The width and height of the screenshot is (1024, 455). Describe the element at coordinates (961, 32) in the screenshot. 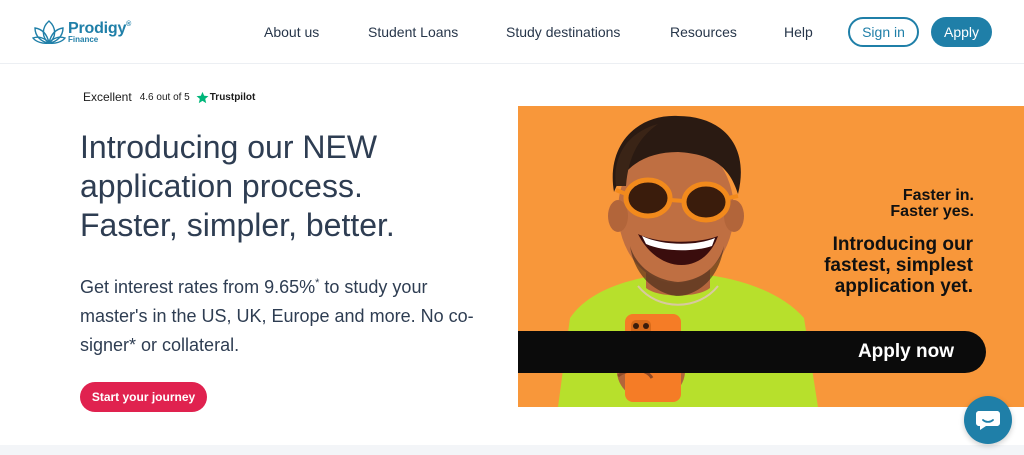

I see `apply-button: Apply` at that location.